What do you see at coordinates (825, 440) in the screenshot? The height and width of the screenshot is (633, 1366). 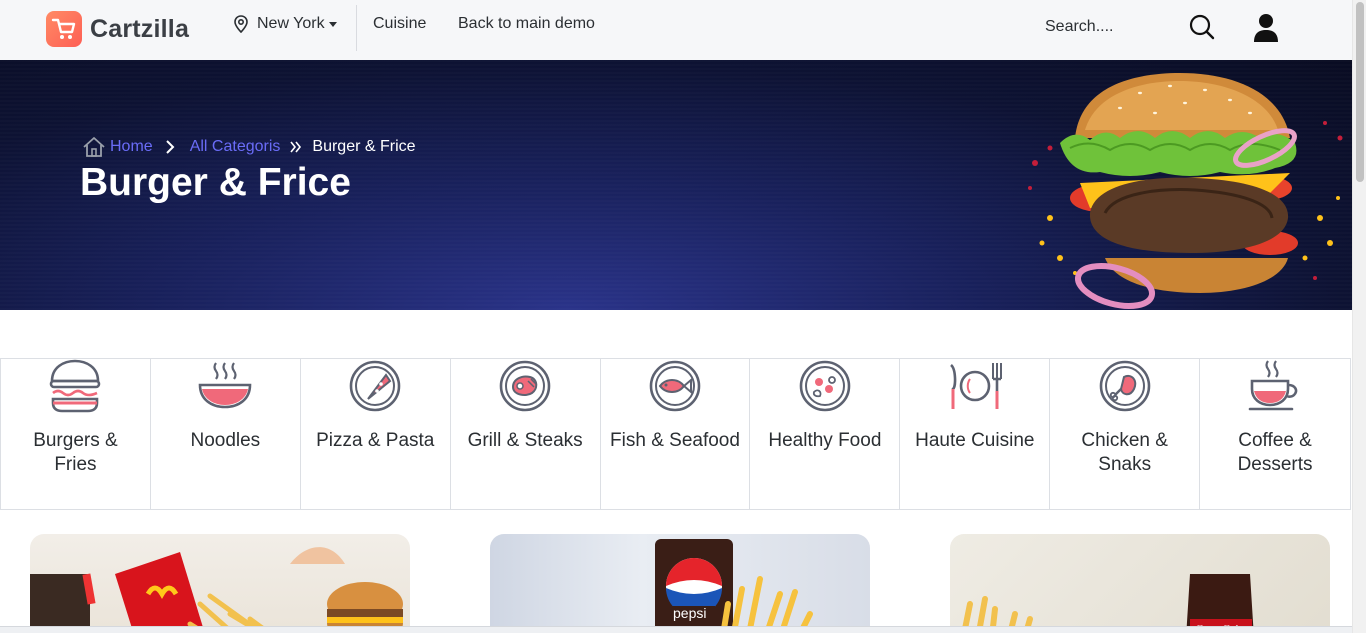 I see `category-label: Healthy Food` at bounding box center [825, 440].